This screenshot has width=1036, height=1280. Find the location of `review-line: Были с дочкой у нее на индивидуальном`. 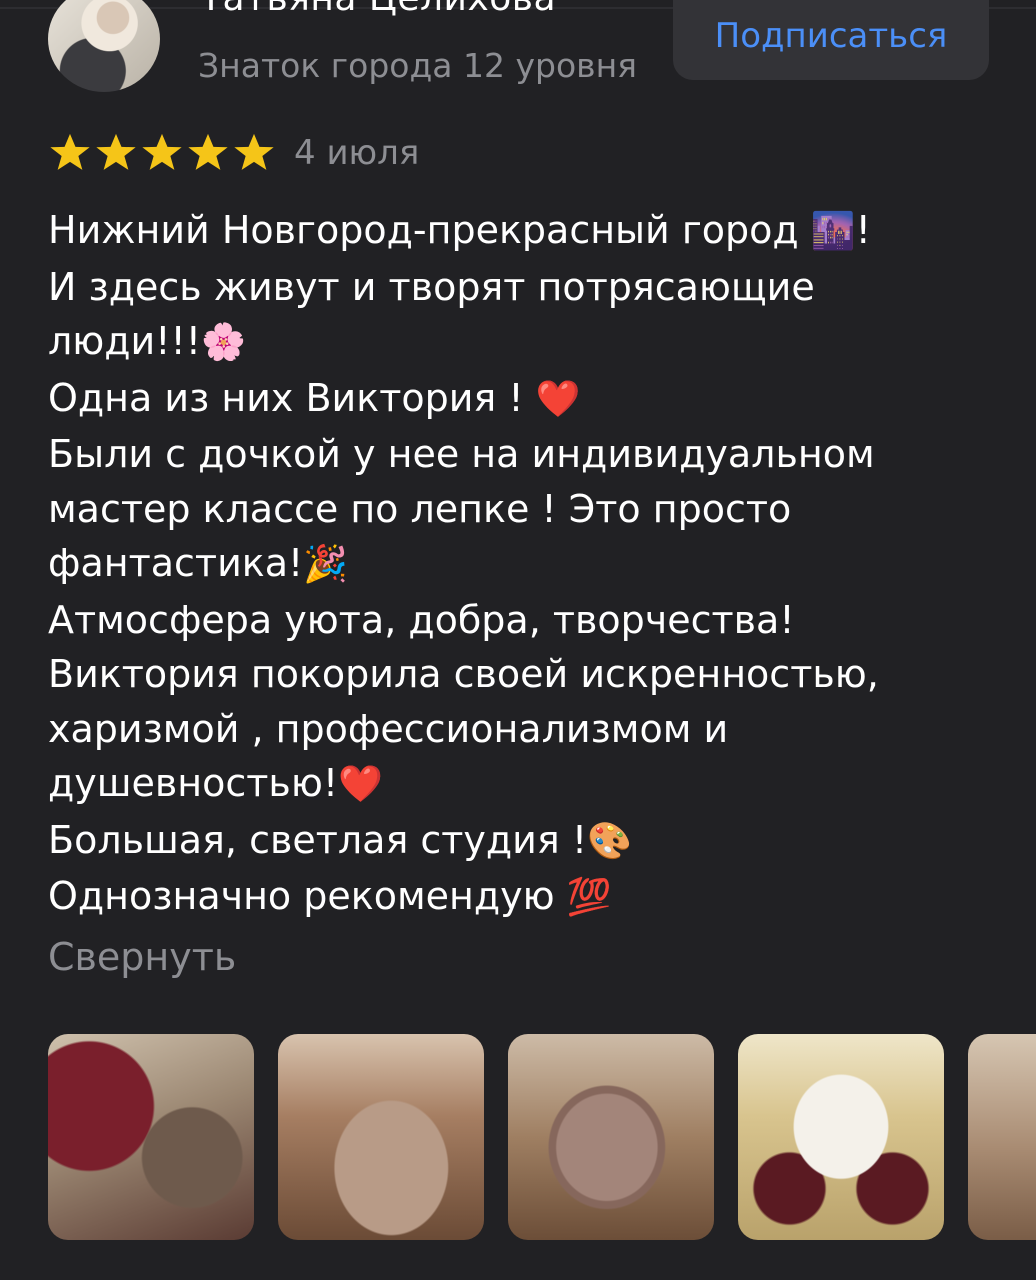

review-line: Были с дочкой у нее на индивидуальном is located at coordinates (461, 454).